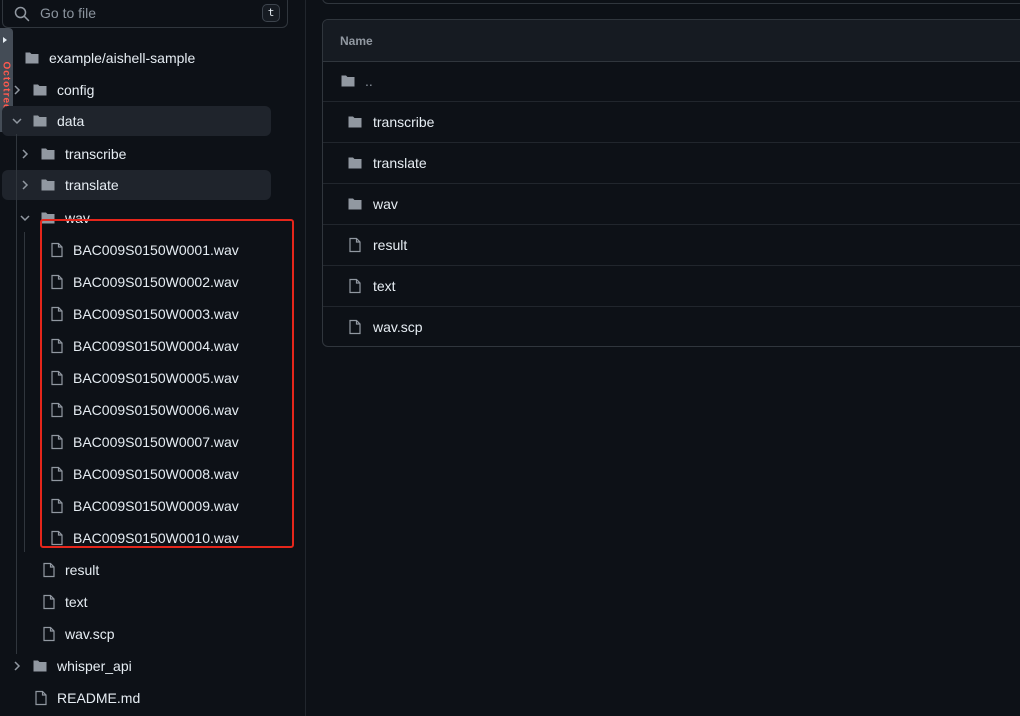 Image resolution: width=1020 pixels, height=716 pixels. I want to click on tree-item-result: result, so click(145, 570).